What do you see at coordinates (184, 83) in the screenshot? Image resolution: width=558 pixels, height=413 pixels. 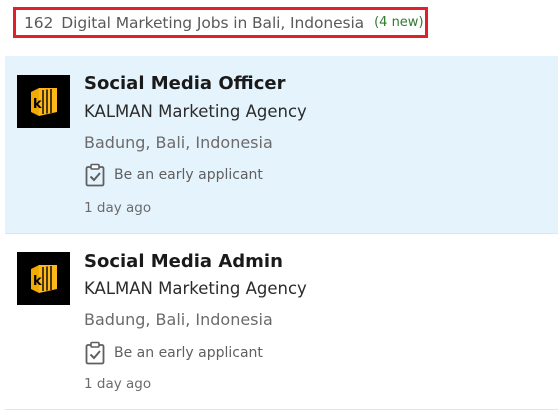 I see `job-title: Social Media Officer` at bounding box center [184, 83].